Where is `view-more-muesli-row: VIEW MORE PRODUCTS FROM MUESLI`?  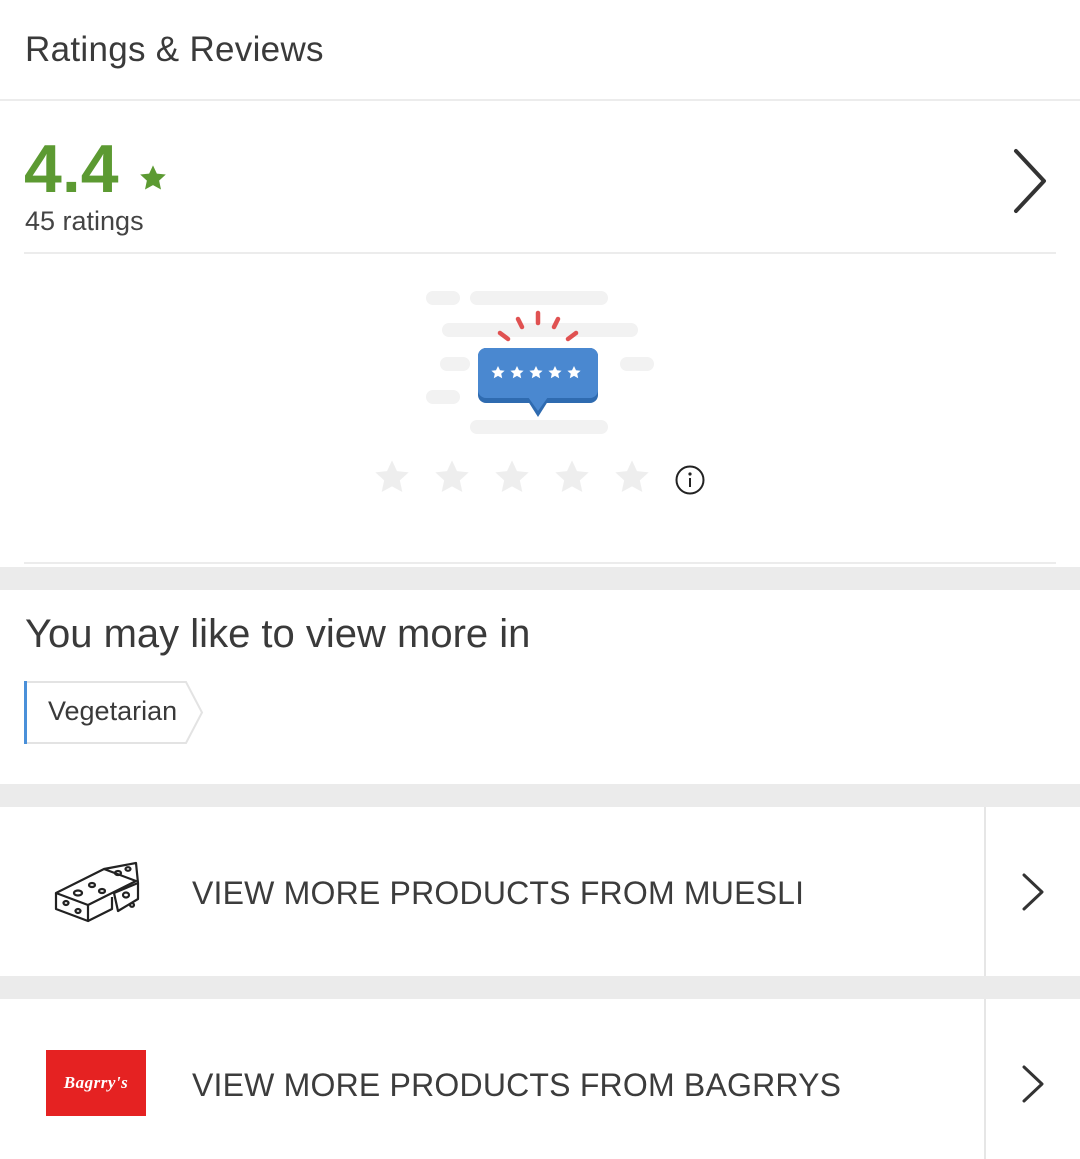
view-more-muesli-row: VIEW MORE PRODUCTS FROM MUESLI is located at coordinates (540, 891).